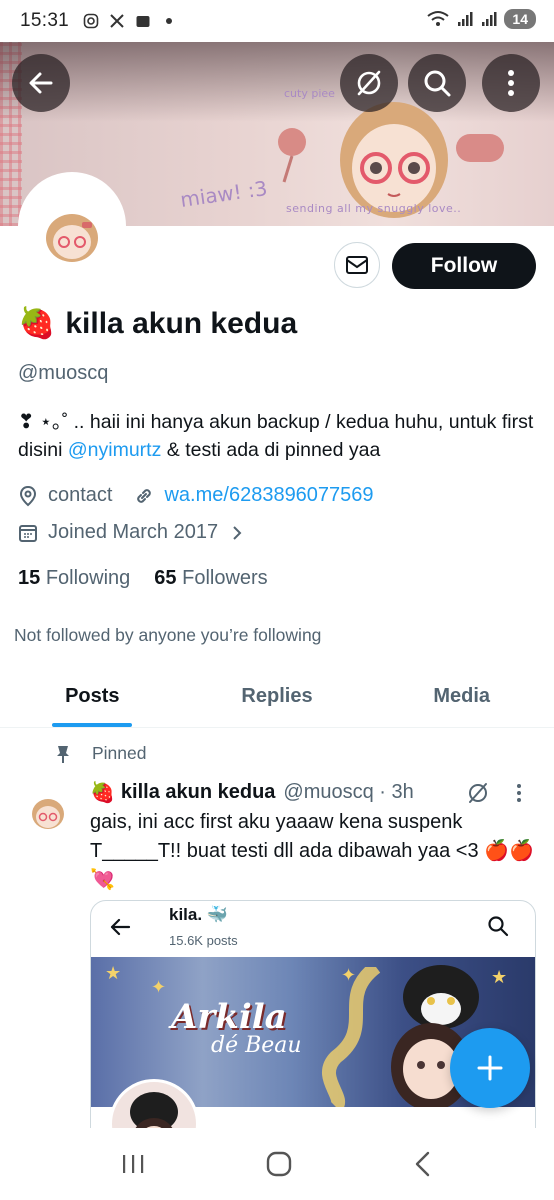 The height and width of the screenshot is (1200, 554). I want to click on post-avatar-illustration, so click(48, 812).